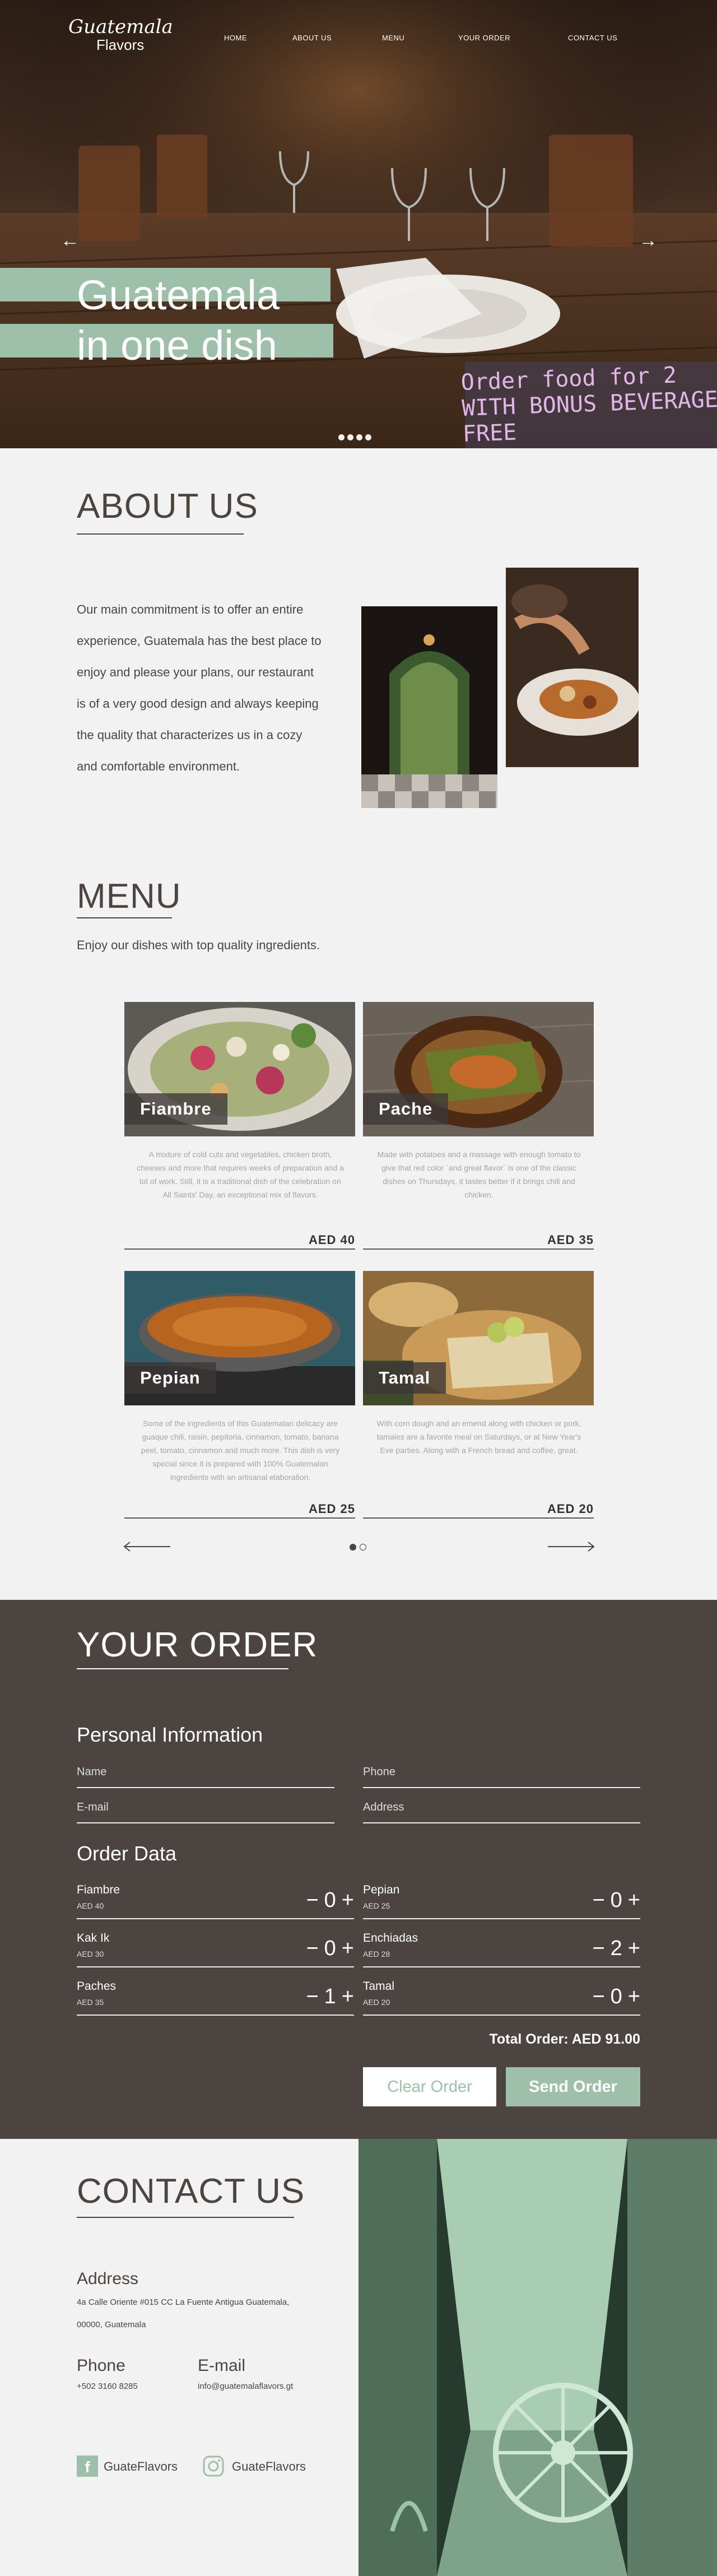 This screenshot has width=717, height=2576. Describe the element at coordinates (353, 1547) in the screenshot. I see `menu-page-dot-active` at that location.